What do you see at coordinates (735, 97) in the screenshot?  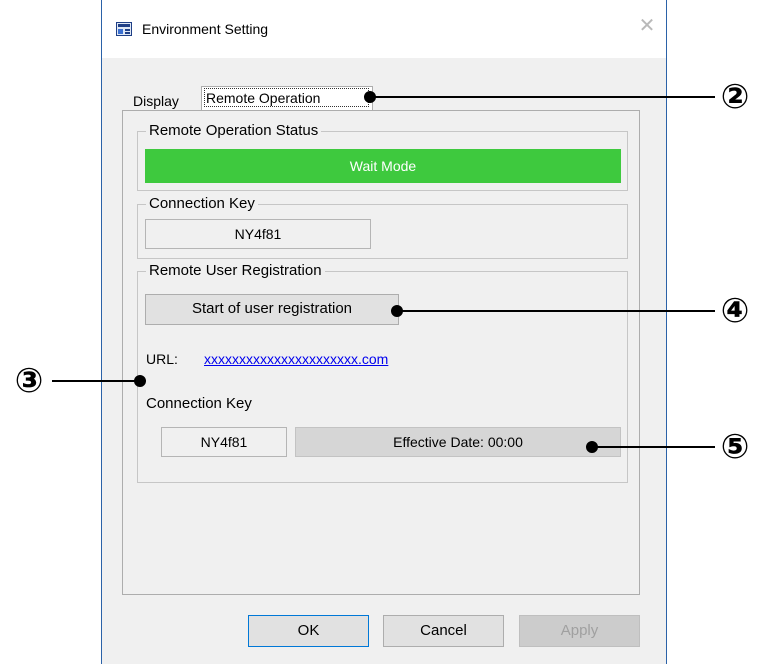 I see `callout-number-2: ②` at bounding box center [735, 97].